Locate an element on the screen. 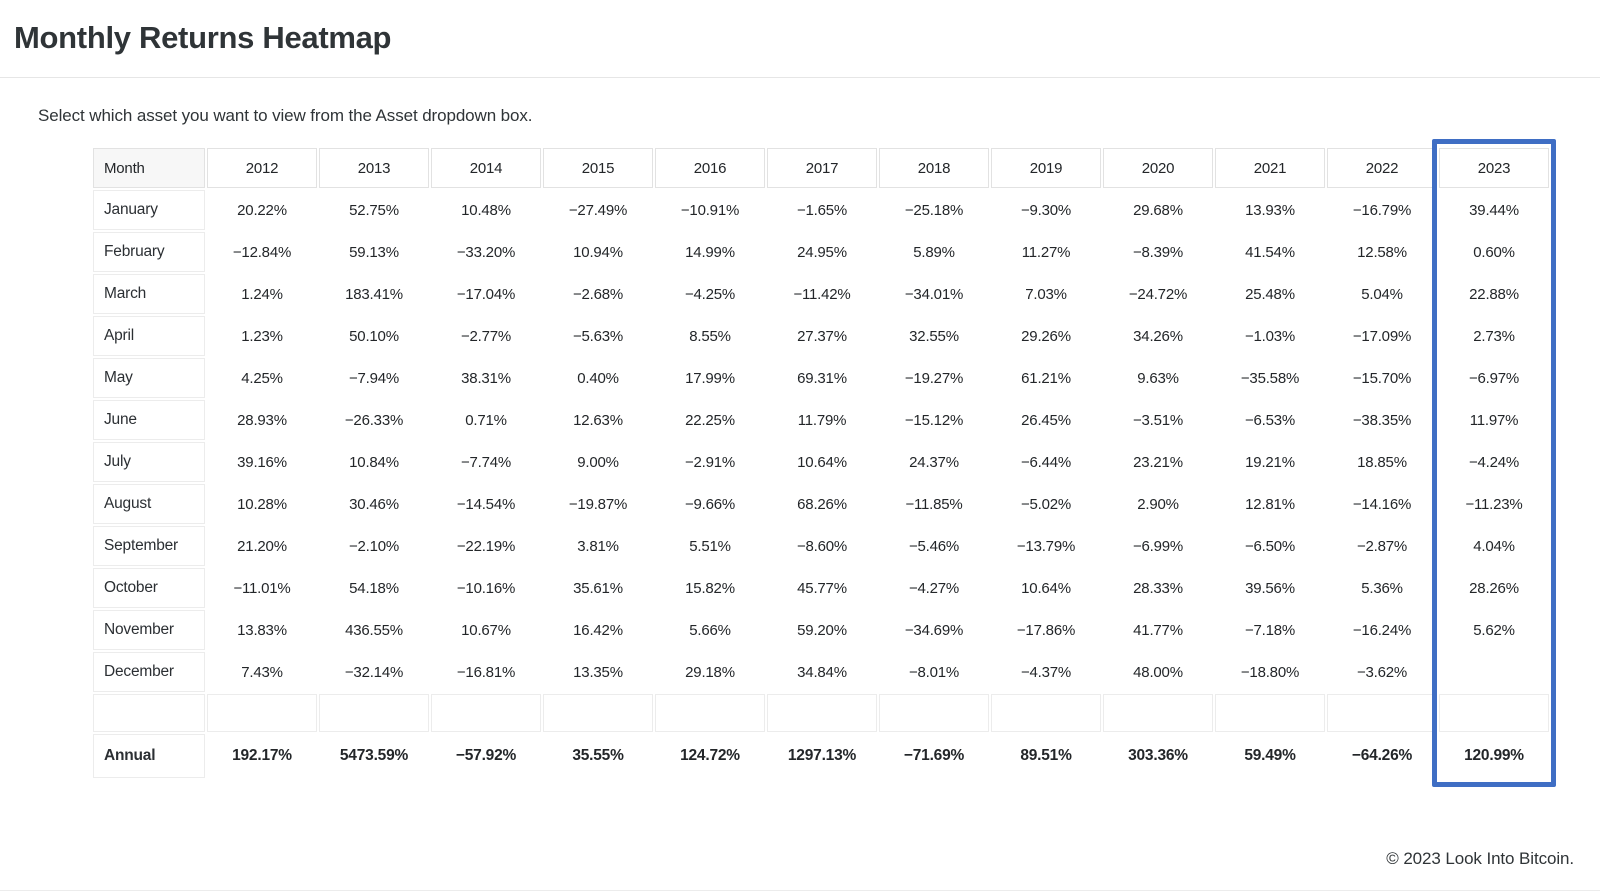 This screenshot has width=1600, height=891. cell-october-2023: 28.26% is located at coordinates (1494, 588).